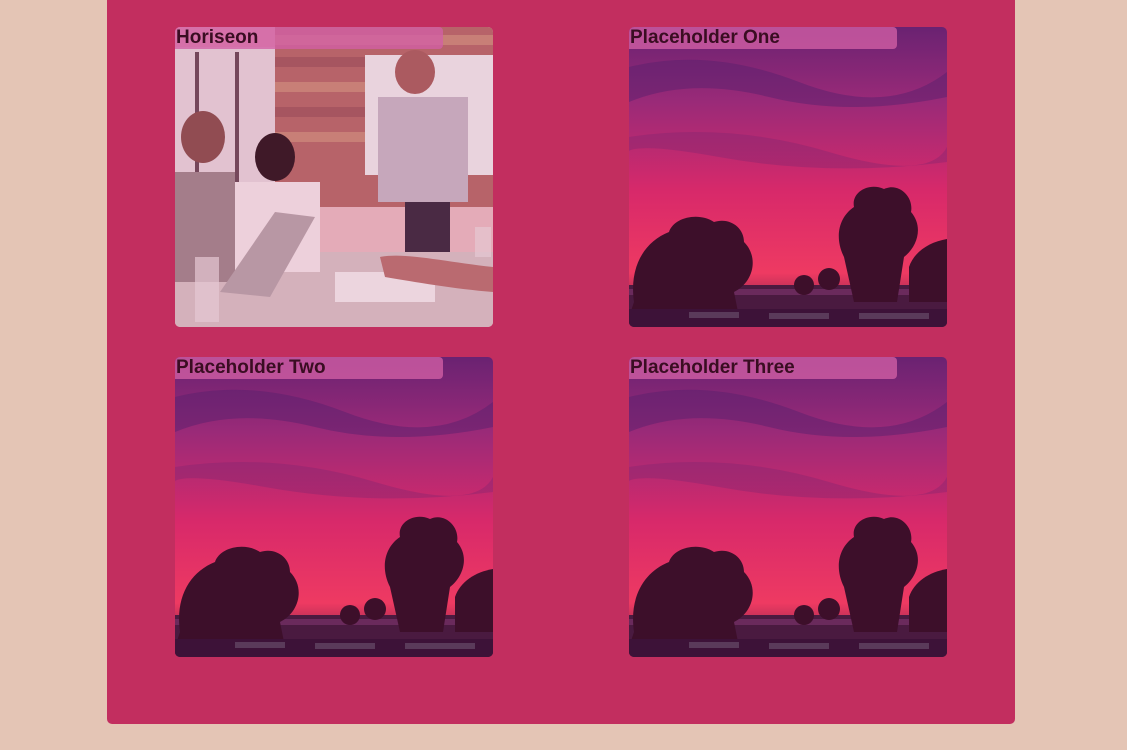  Describe the element at coordinates (763, 38) in the screenshot. I see `card-title: Placeholder One` at that location.